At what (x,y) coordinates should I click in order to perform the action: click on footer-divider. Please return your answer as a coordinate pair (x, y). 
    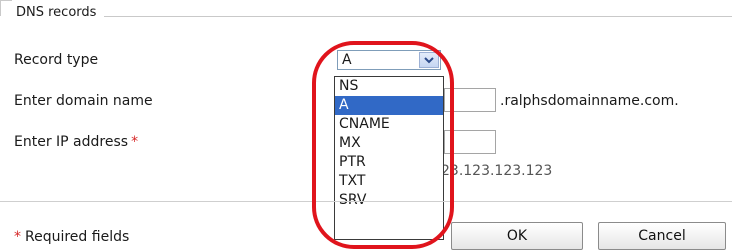
    Looking at the image, I should click on (366, 201).